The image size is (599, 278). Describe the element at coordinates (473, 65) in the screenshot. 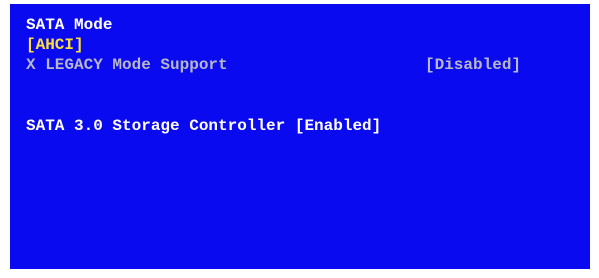

I see `legacy-mode-support-value: [Disabled]` at that location.